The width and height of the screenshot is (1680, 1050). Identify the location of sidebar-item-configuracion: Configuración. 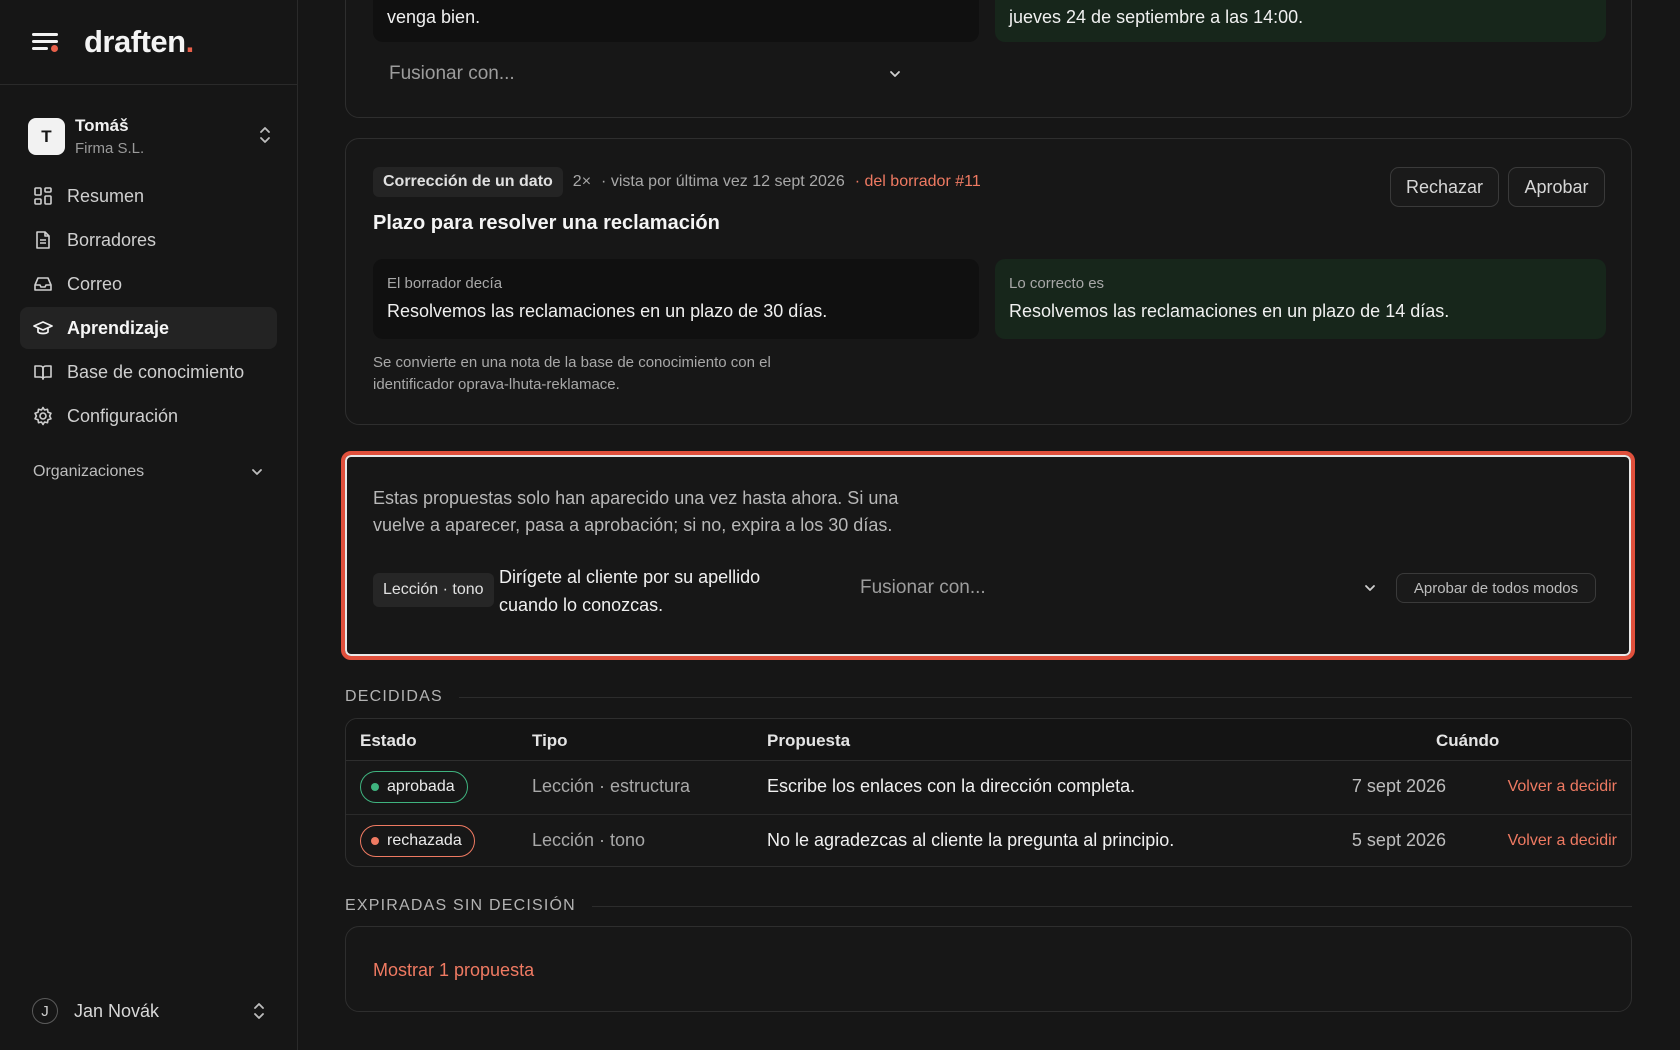
(148, 416).